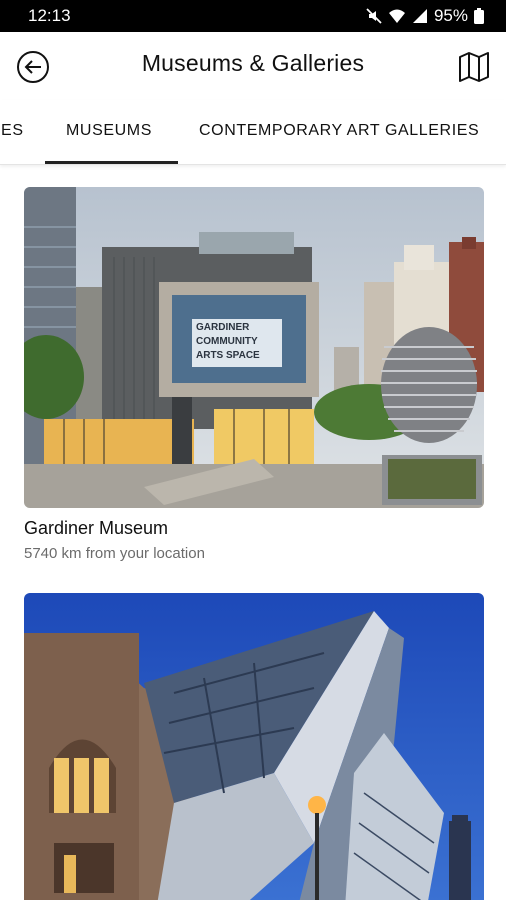  I want to click on tab-selected-indicator, so click(111, 162).